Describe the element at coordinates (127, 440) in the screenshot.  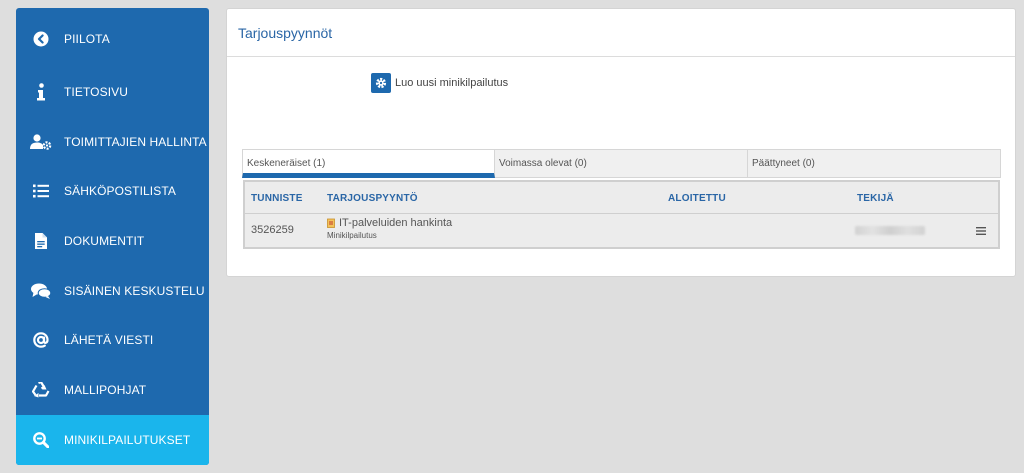
I see `sidebar-item-label: MINIKILPAILUTUKSET` at that location.